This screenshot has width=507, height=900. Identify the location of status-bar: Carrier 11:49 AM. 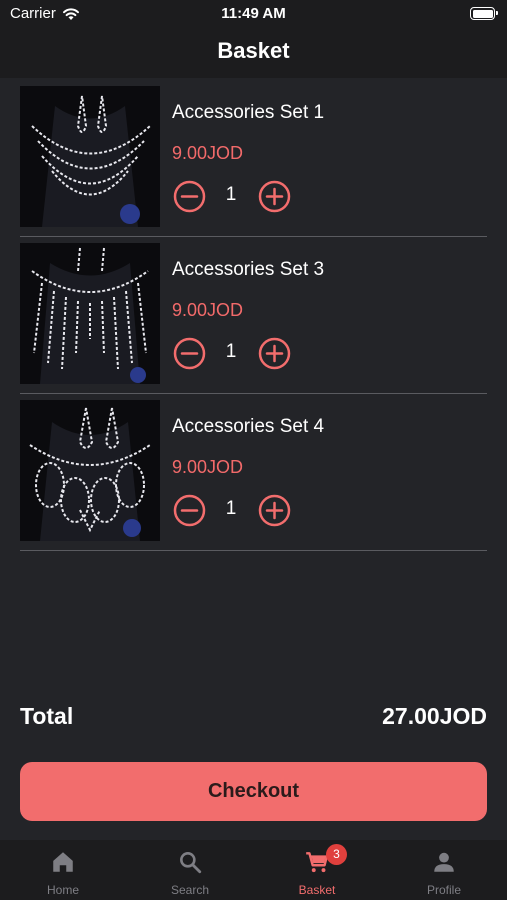
(253, 14).